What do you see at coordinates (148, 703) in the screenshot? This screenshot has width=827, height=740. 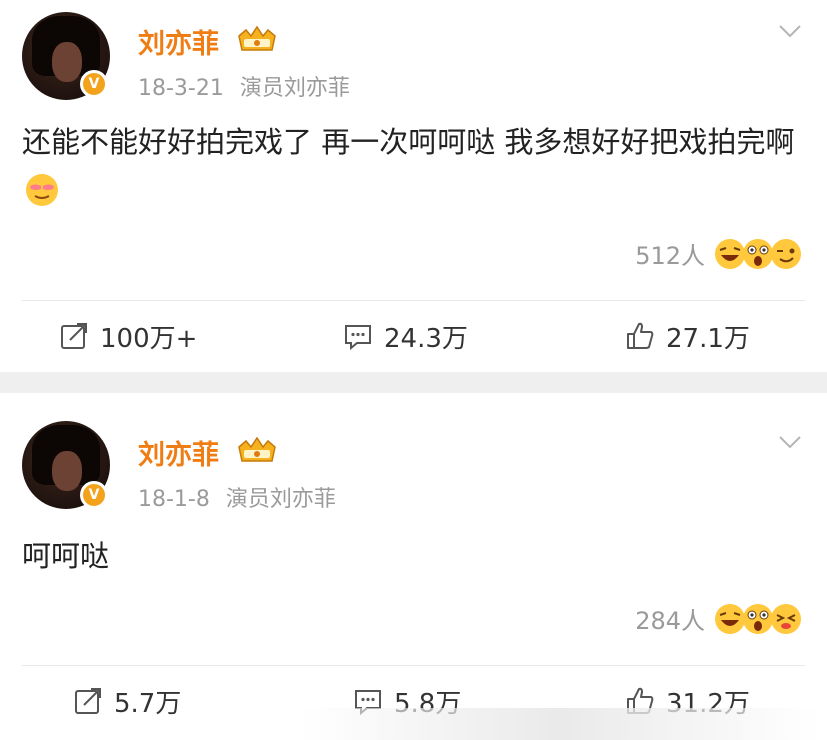 I see `repost-count: 5.7万` at bounding box center [148, 703].